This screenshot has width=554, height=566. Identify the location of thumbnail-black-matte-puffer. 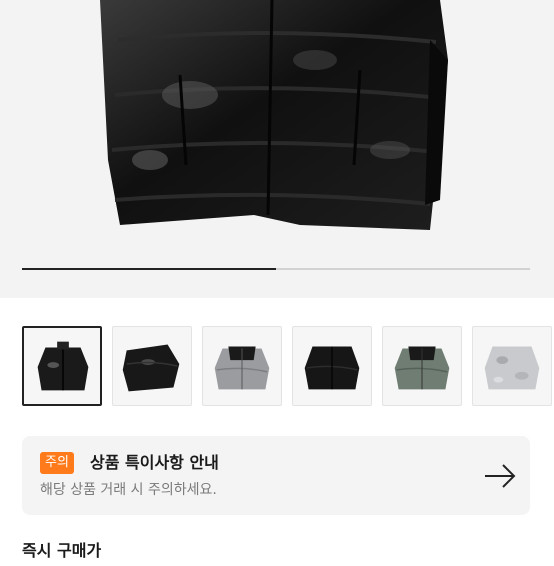
(332, 366).